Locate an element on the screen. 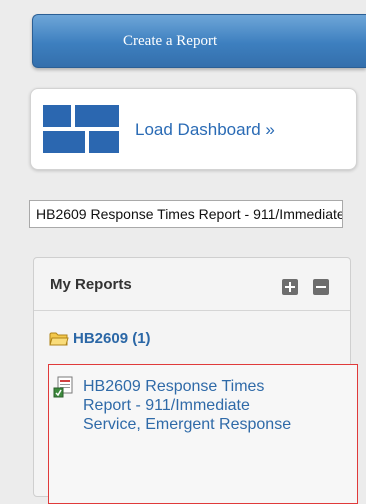 The height and width of the screenshot is (504, 366). collapse-all-button is located at coordinates (321, 287).